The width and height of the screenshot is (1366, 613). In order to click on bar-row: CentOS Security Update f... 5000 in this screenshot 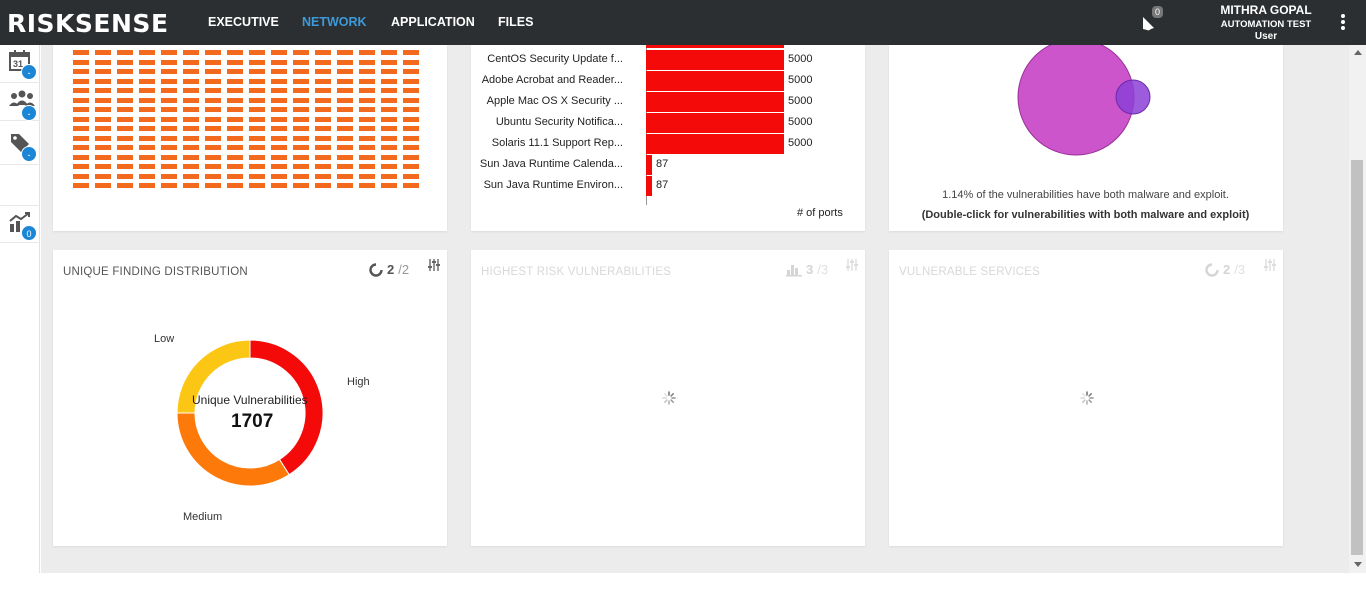, I will do `click(661, 60)`.